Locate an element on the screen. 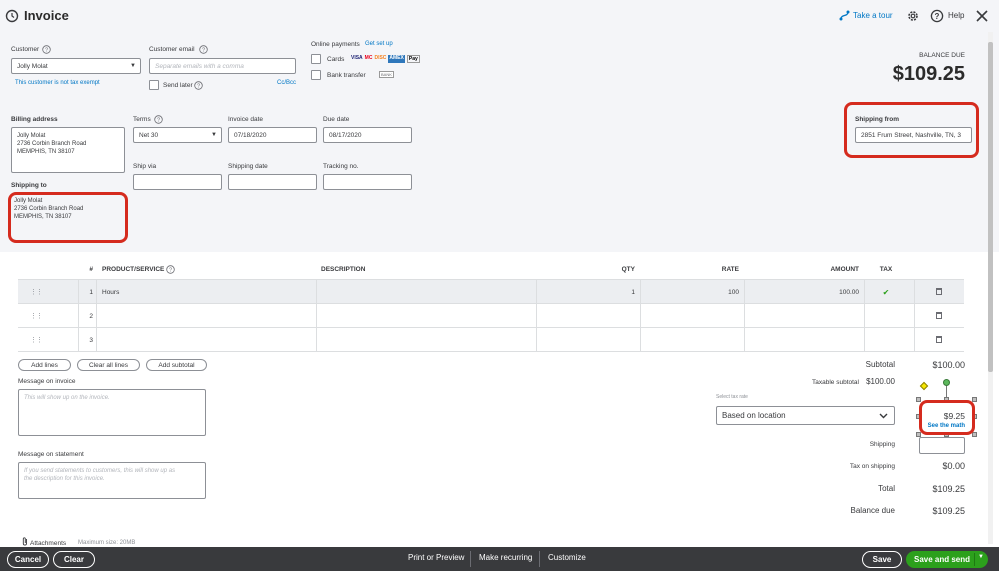 The height and width of the screenshot is (571, 999). customer-email-placeholder: Separate emails with a comma is located at coordinates (199, 66).